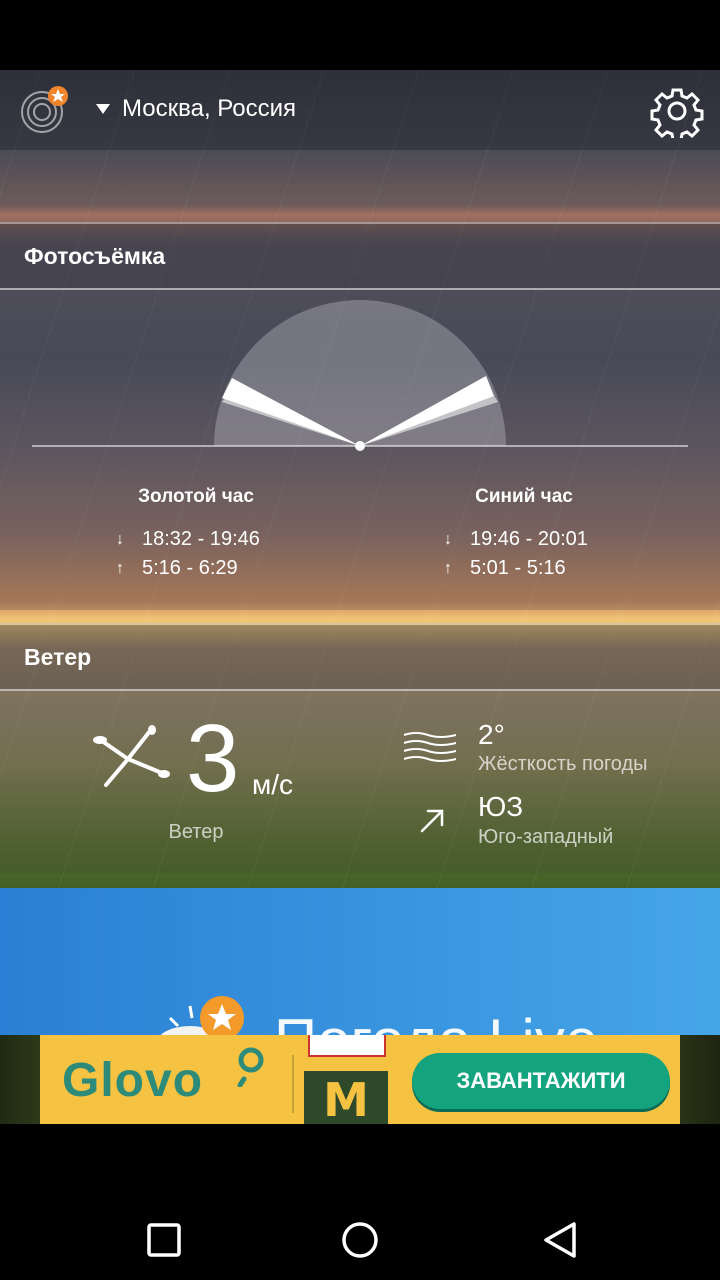 This screenshot has height=1280, width=720. Describe the element at coordinates (563, 764) in the screenshot. I see `weather-severity-label: Жёсткость погоды` at that location.